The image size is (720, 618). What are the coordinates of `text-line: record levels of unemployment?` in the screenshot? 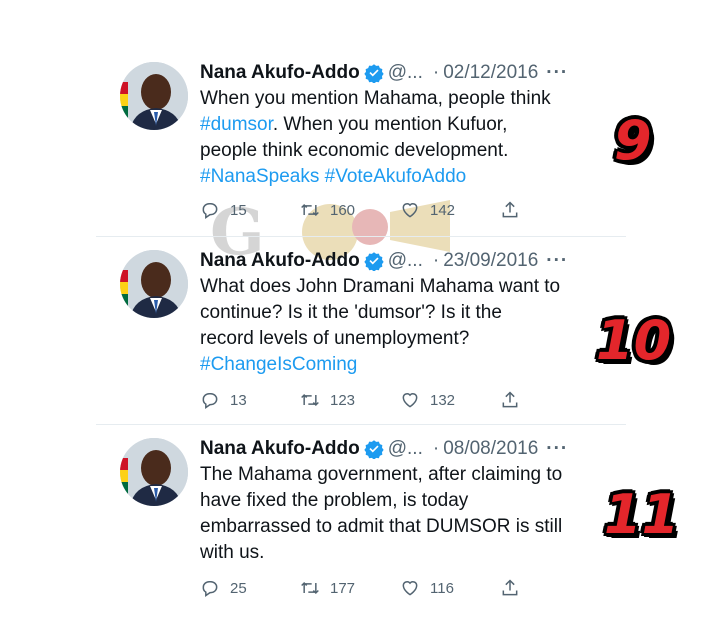 It's located at (335, 338).